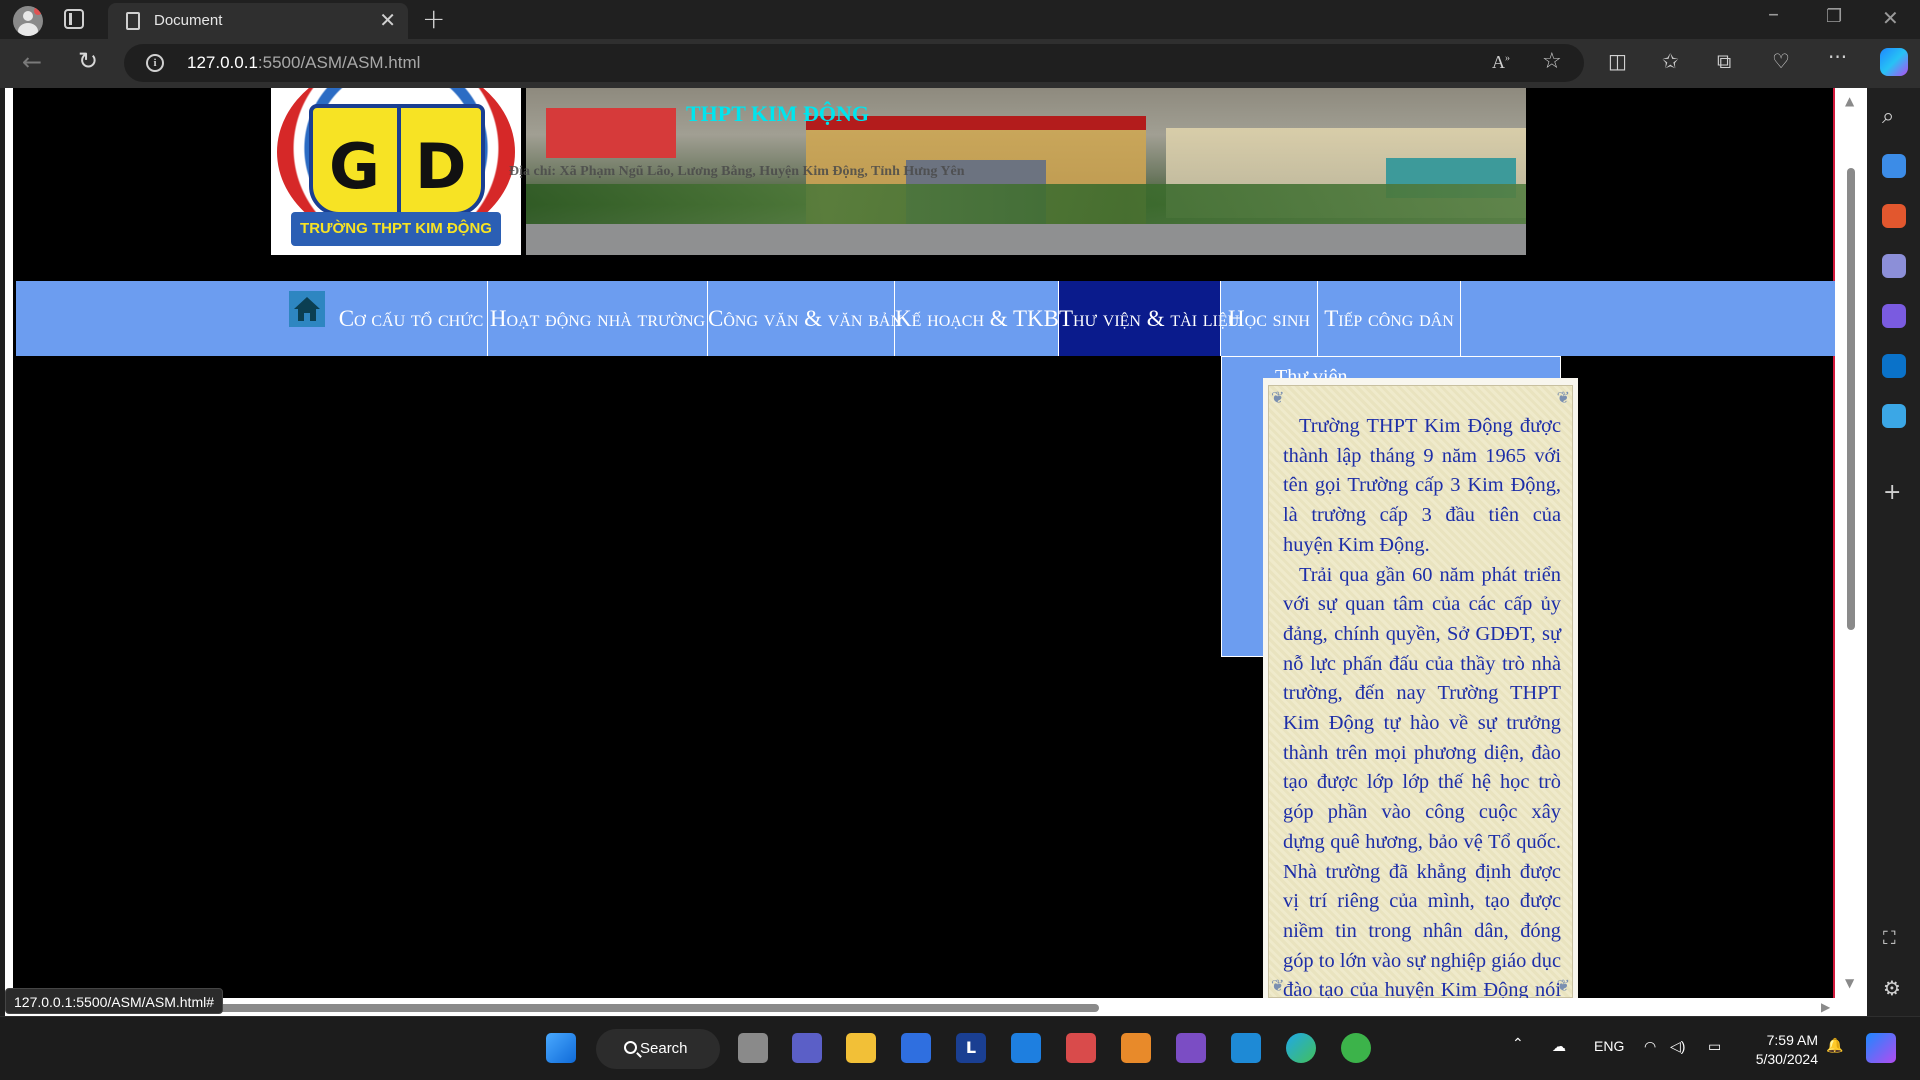 This screenshot has width=1920, height=1080. What do you see at coordinates (114, 1001) in the screenshot?
I see `status-link-preview: 127.0.0.1:5500/ASM/ASM.html#` at bounding box center [114, 1001].